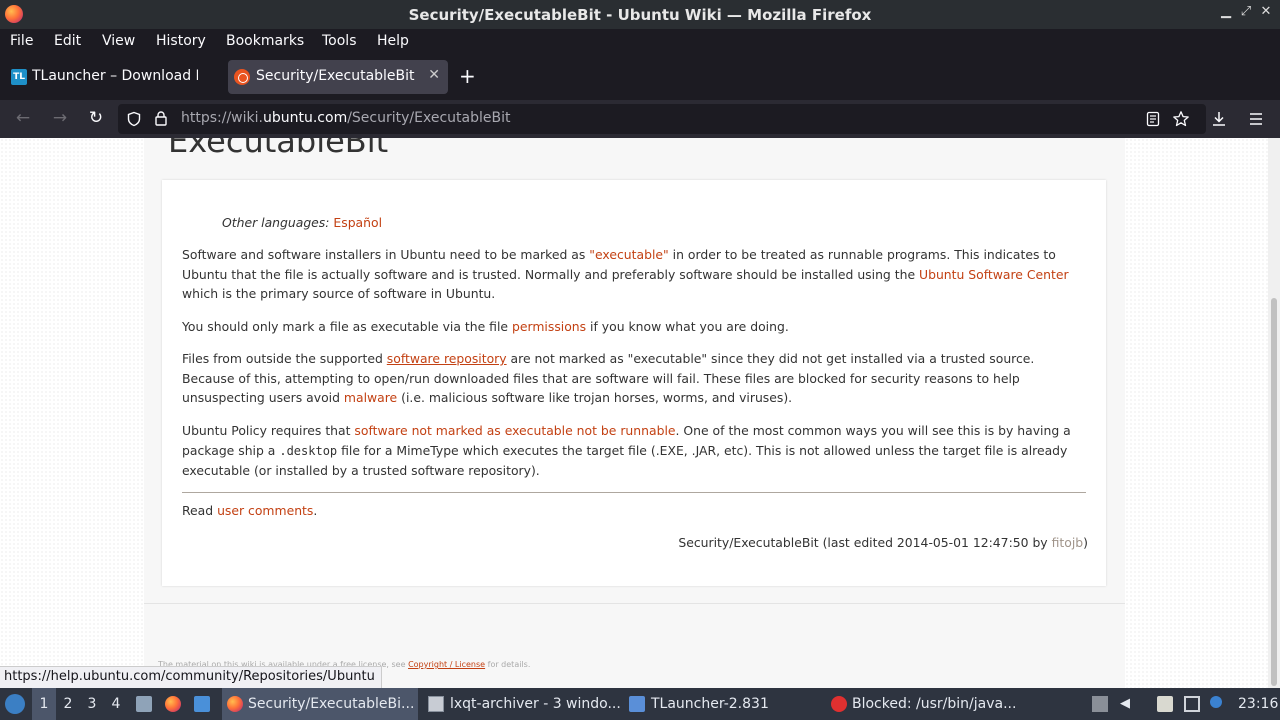 The image size is (1280, 720). I want to click on taskbar-window-tlauncher: TLauncher-2.831, so click(724, 704).